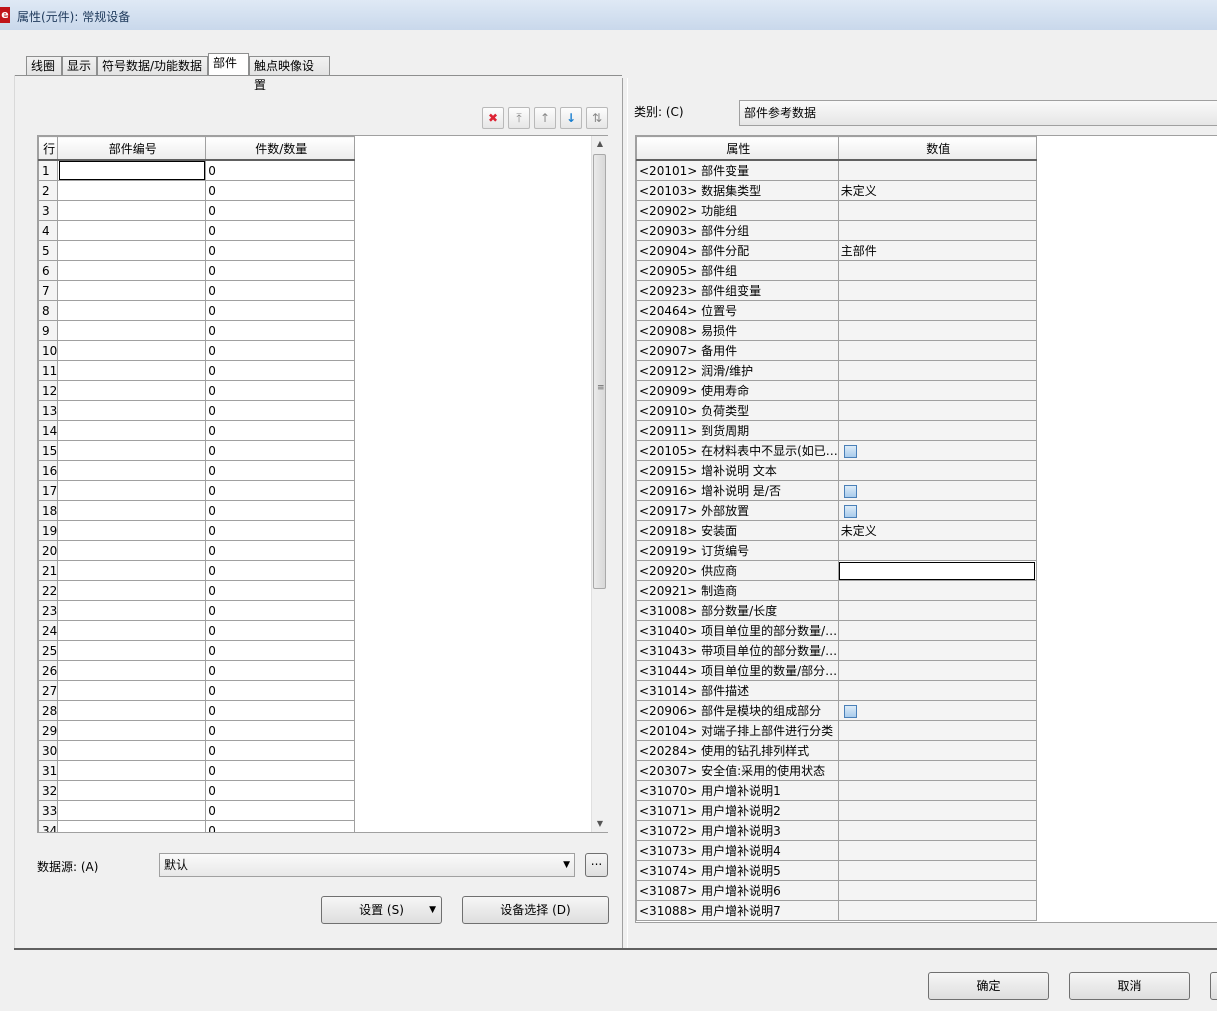 The image size is (1217, 1011). Describe the element at coordinates (988, 986) in the screenshot. I see `ok-button: 确定` at that location.